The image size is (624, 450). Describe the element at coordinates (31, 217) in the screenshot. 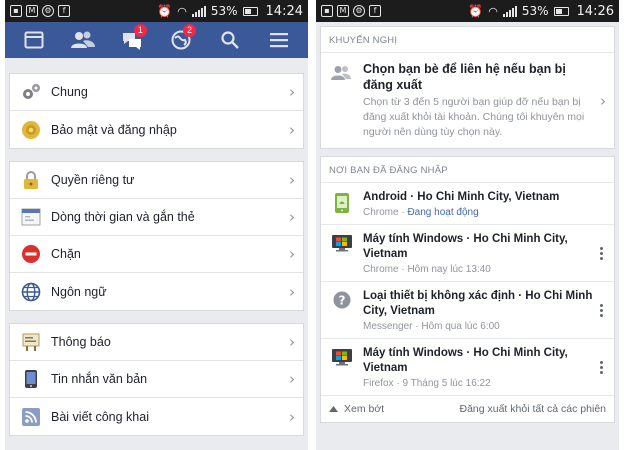

I see `timeline-icon` at that location.